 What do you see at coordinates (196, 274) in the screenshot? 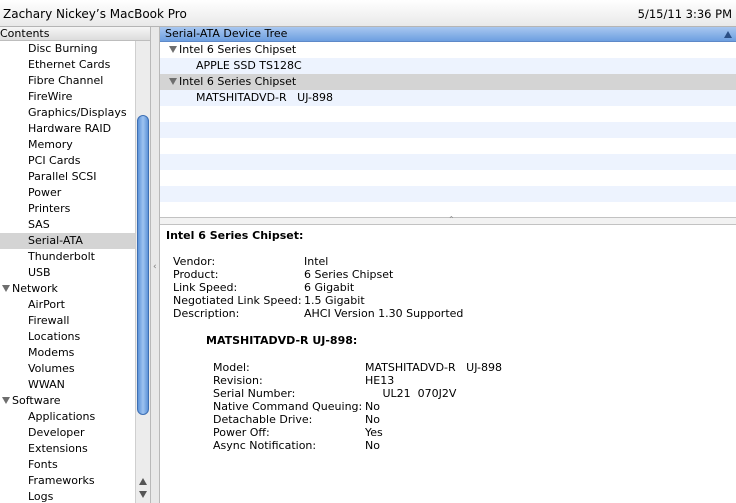
I see `field-label: Product:` at bounding box center [196, 274].